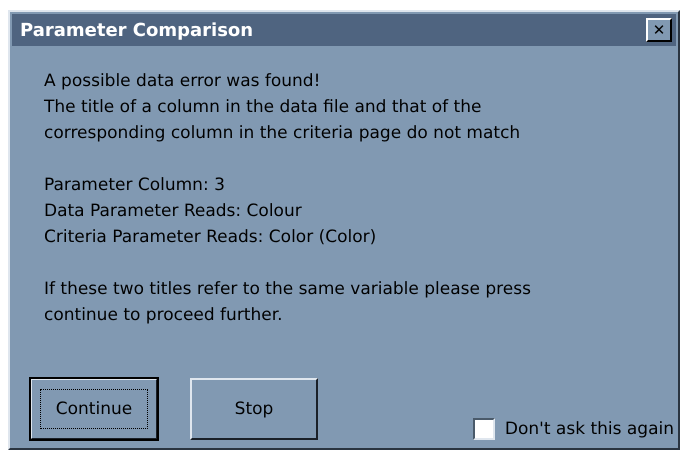 Image resolution: width=680 pixels, height=454 pixels. I want to click on message-text: Criteria Parameter Reads: Color (Color), so click(211, 237).